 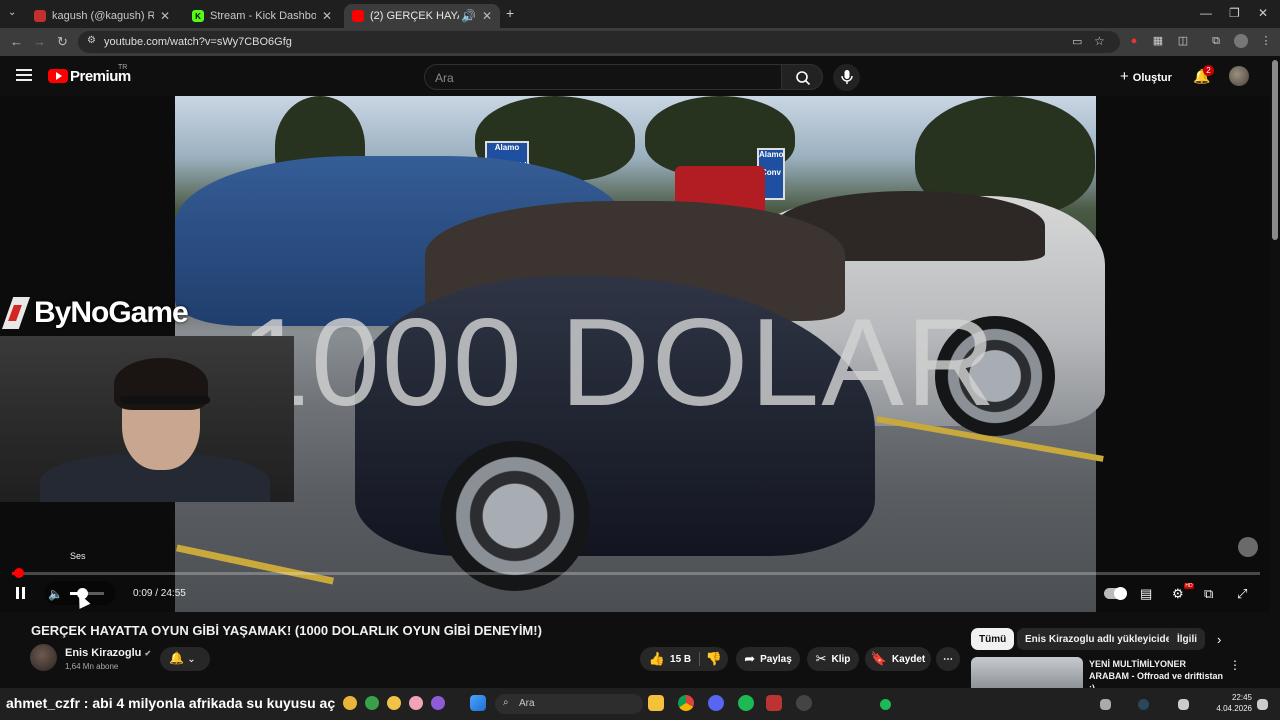 What do you see at coordinates (833, 659) in the screenshot?
I see `clip-button: ✂ Klip` at bounding box center [833, 659].